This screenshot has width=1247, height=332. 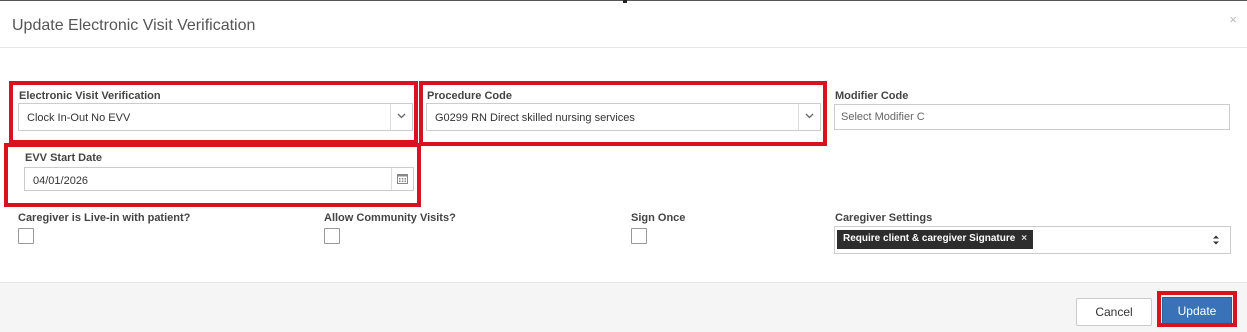 I want to click on sign-once-checkbox, so click(x=639, y=236).